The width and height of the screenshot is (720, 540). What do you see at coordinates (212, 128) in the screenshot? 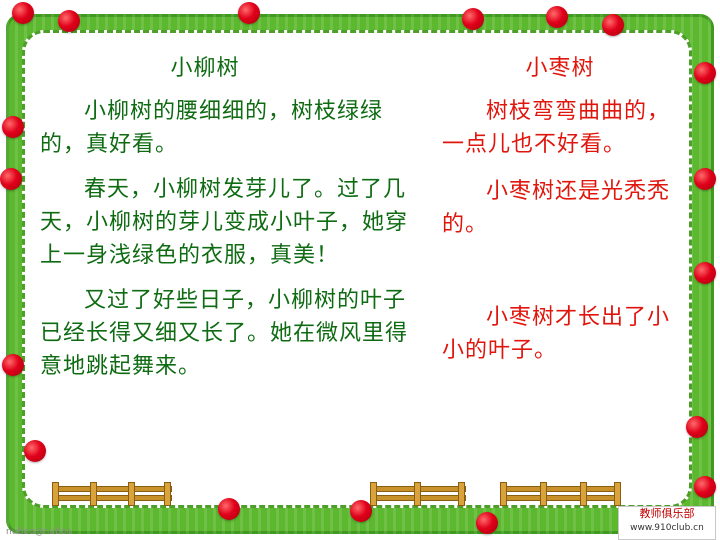
I see `willow-paragraph-1: 小柳树的腰细细的，树枝绿绿的，真好看。` at bounding box center [212, 128].